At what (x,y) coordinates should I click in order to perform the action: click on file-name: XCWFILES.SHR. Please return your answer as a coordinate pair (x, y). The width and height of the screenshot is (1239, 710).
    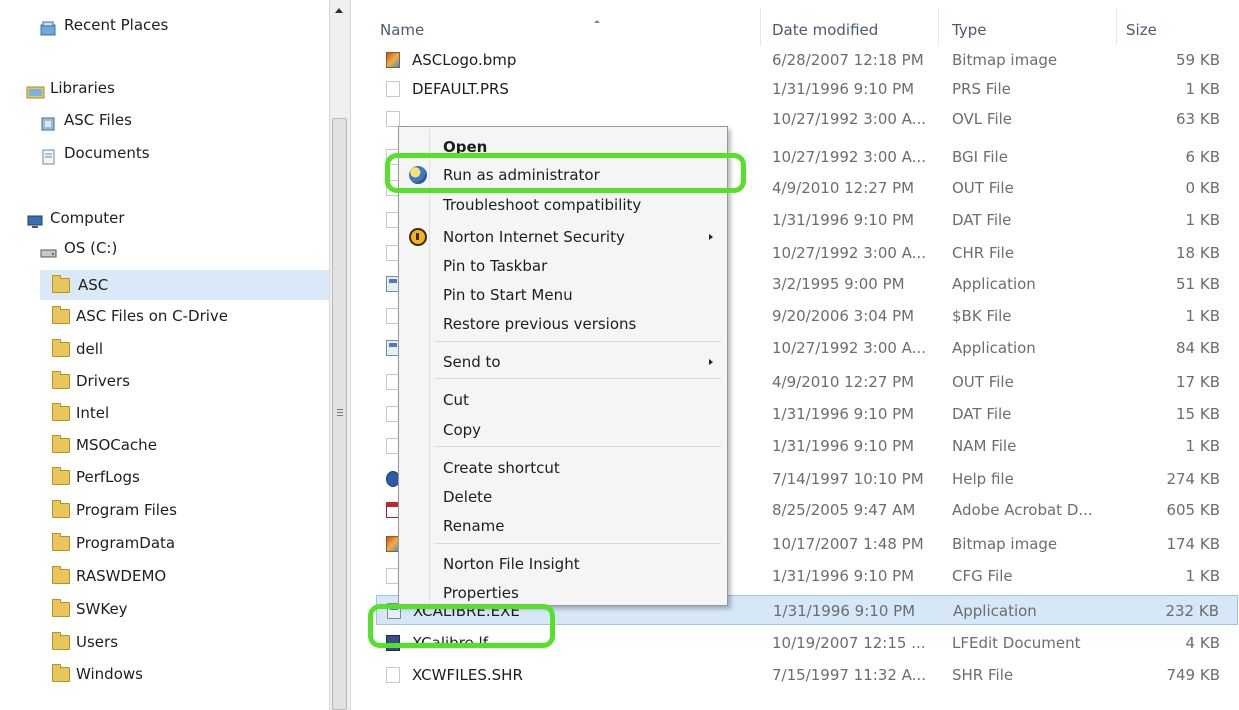
    Looking at the image, I should click on (467, 675).